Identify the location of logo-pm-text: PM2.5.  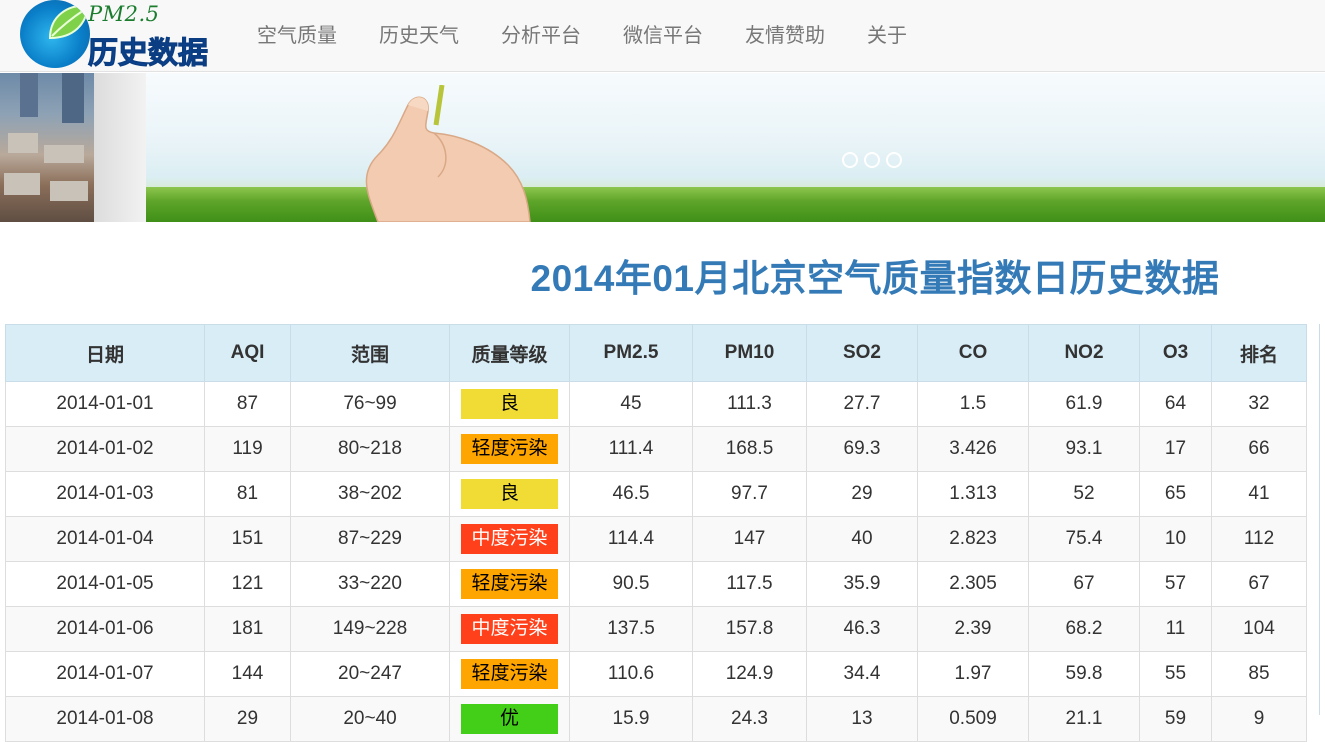
(124, 14).